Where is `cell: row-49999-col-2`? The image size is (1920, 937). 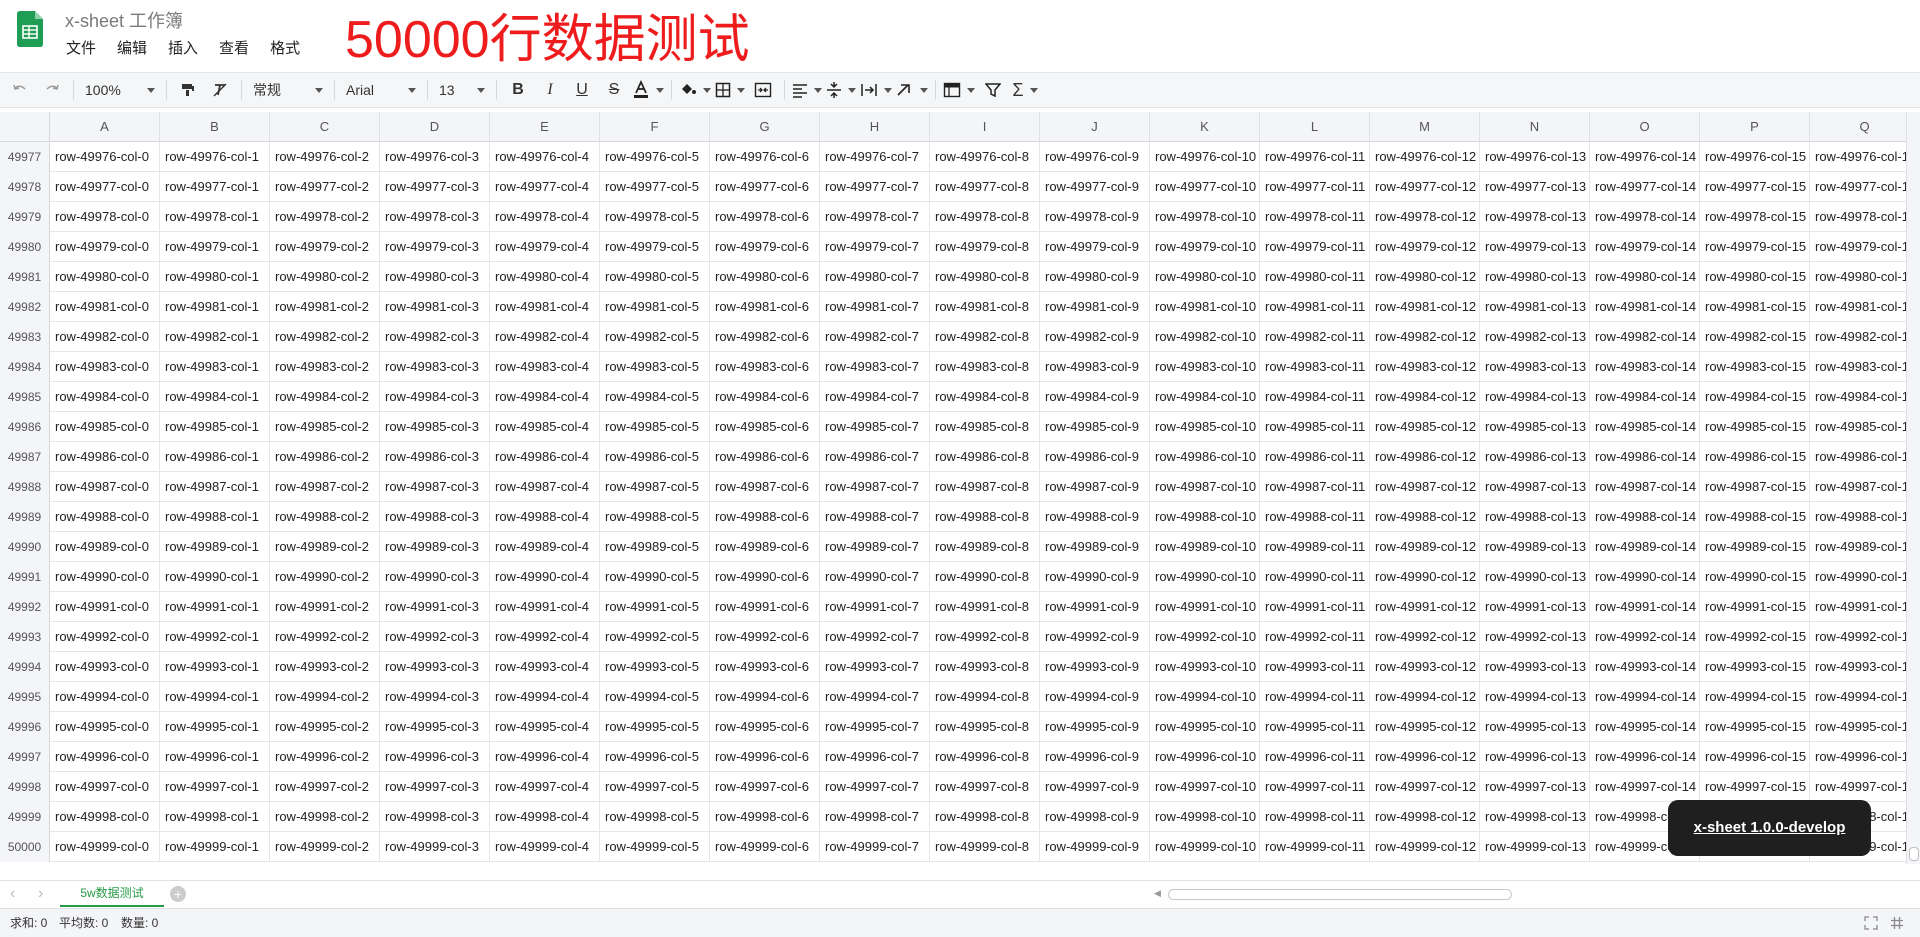 cell: row-49999-col-2 is located at coordinates (325, 847).